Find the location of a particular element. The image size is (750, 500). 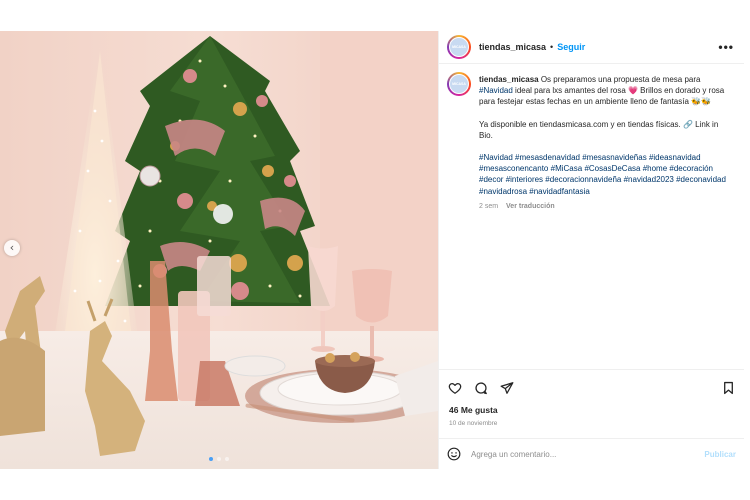

comment-bar: Publicar is located at coordinates (591, 453).